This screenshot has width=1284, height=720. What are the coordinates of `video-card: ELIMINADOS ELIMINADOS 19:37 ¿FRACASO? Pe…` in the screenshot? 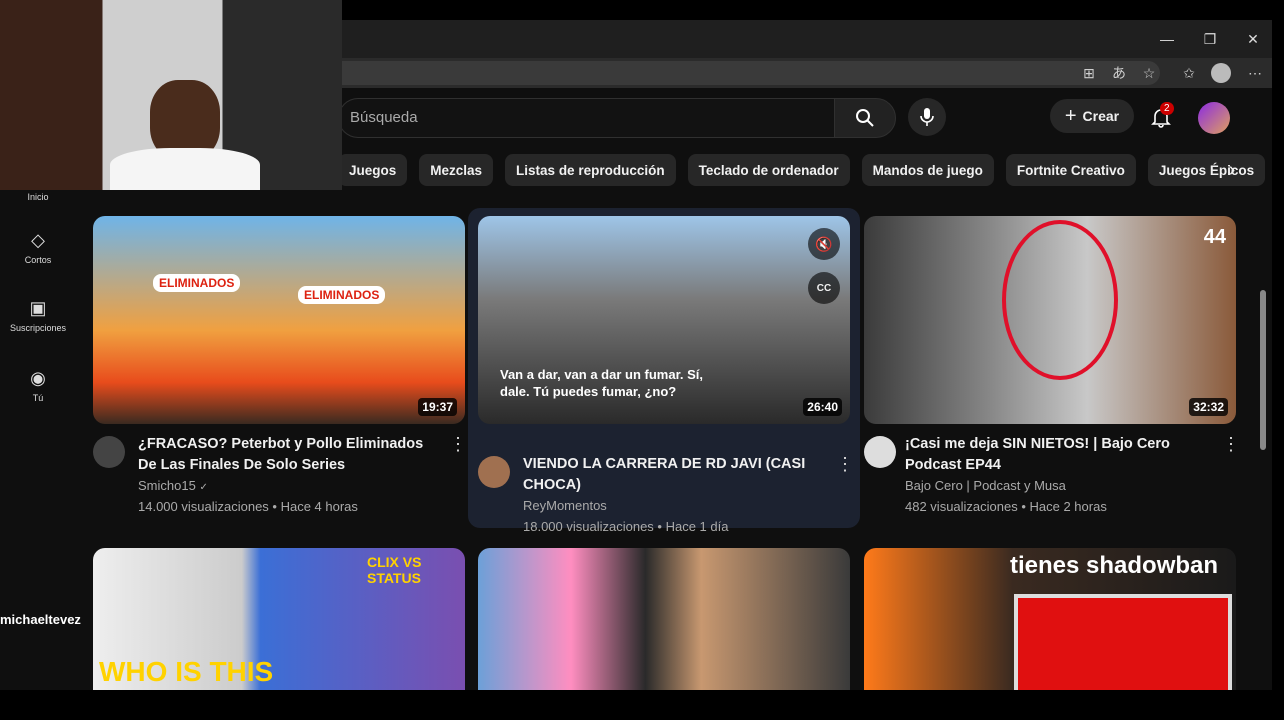 It's located at (280, 376).